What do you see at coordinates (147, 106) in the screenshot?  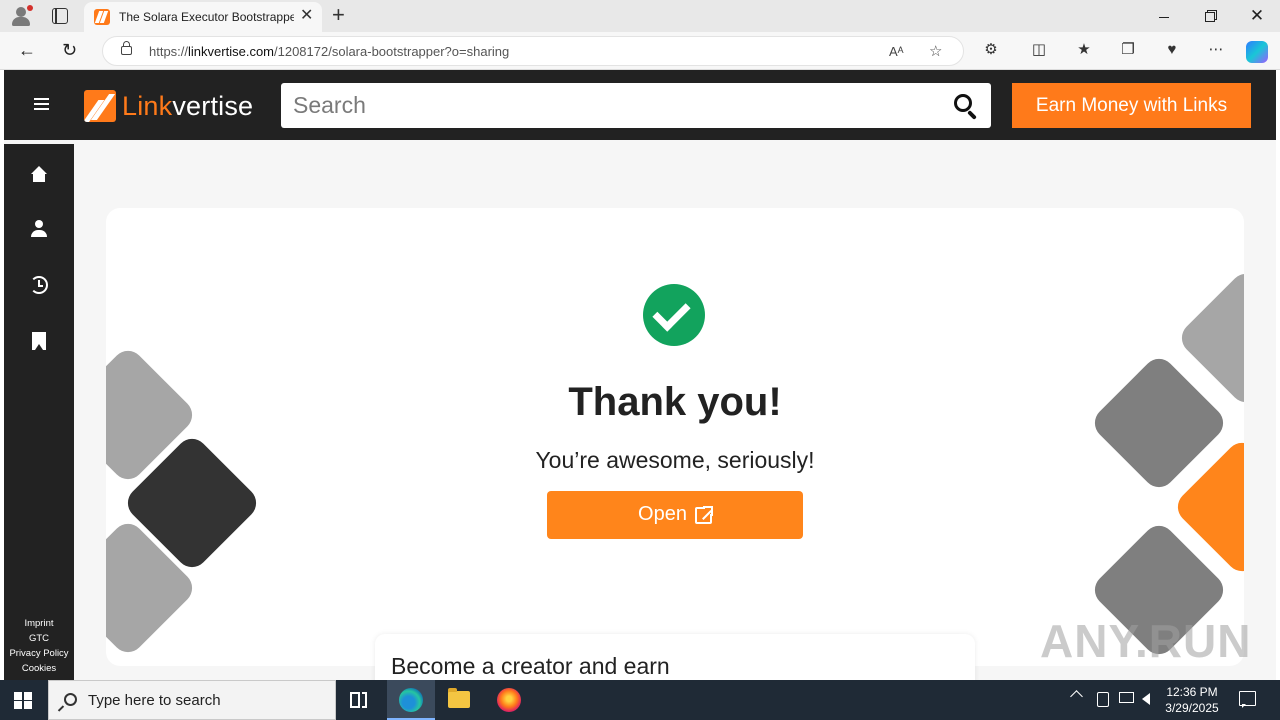 I see `logo-text-link: Link` at bounding box center [147, 106].